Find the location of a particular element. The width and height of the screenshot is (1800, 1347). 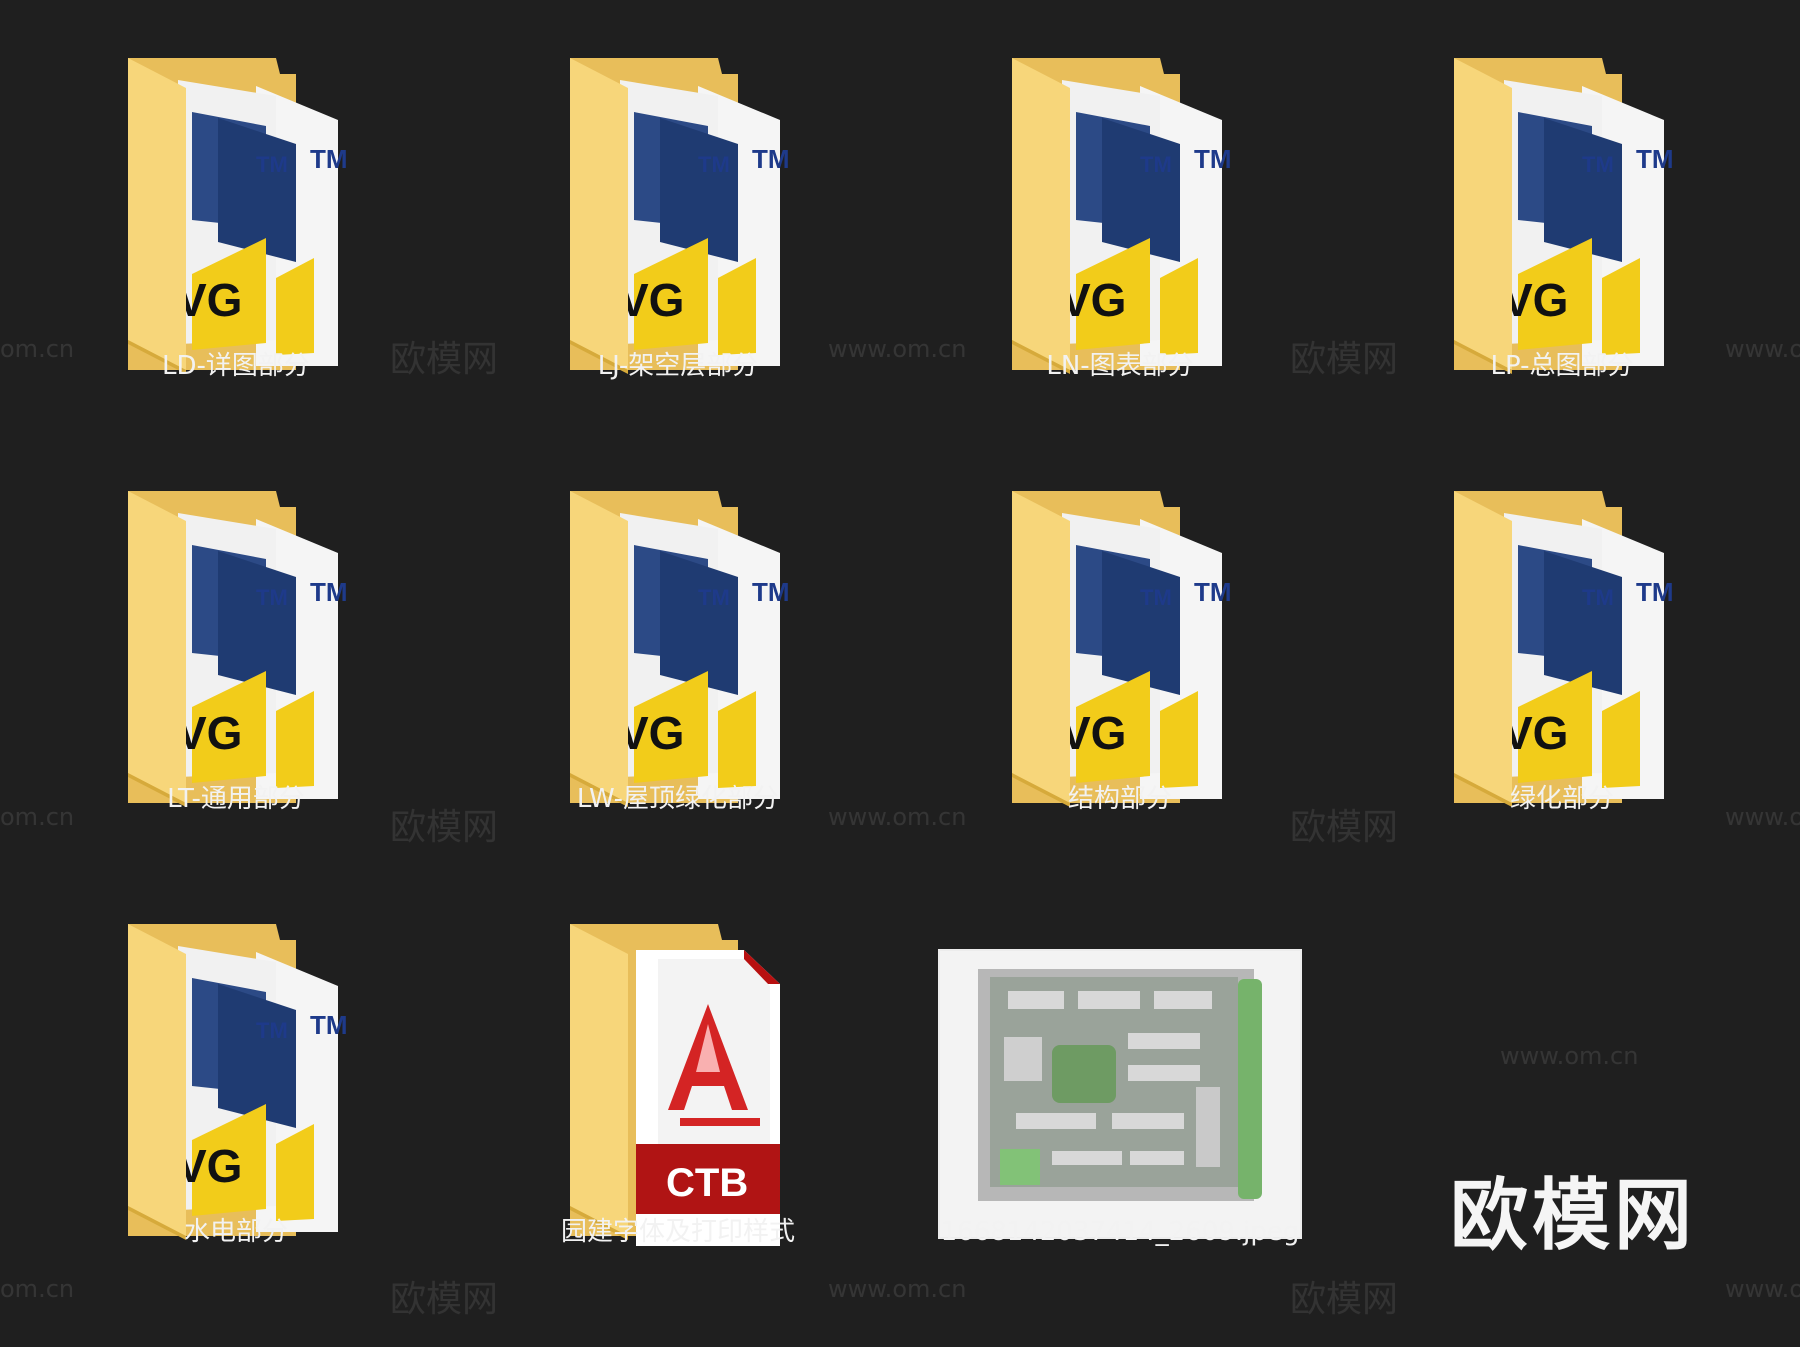

folder-item: TM TM VG LP-总图部分 is located at coordinates (1562, 218).